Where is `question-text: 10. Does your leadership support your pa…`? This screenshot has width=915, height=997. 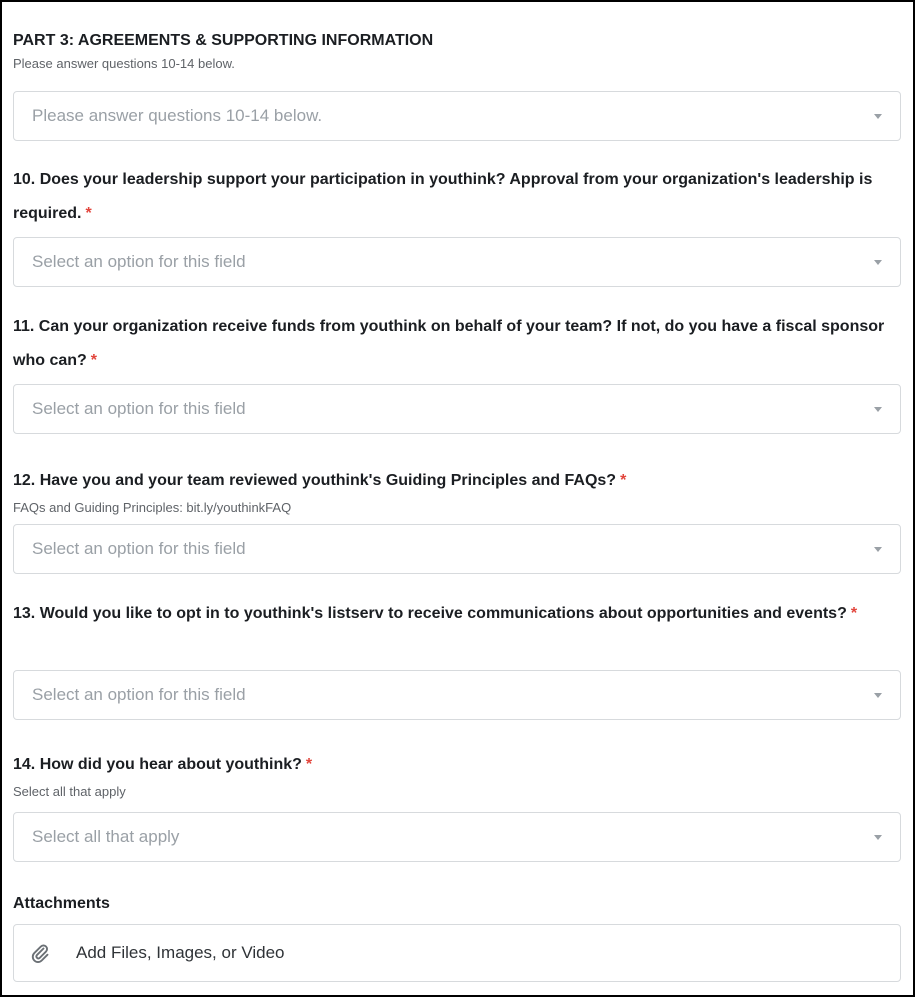 question-text: 10. Does your leadership support your pa… is located at coordinates (443, 196).